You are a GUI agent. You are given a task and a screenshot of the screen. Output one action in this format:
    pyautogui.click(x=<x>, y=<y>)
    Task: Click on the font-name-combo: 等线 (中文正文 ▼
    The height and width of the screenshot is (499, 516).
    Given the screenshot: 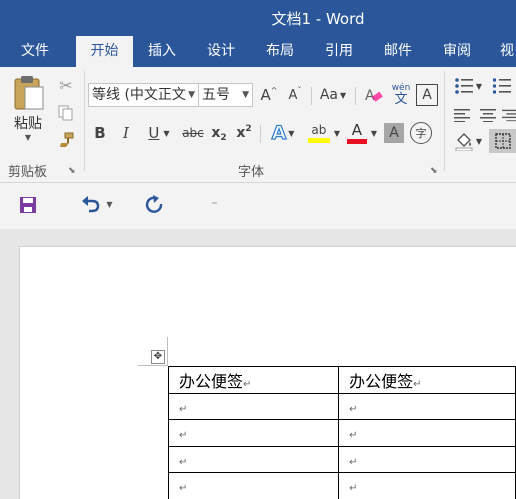 What is the action you would take?
    pyautogui.click(x=143, y=95)
    